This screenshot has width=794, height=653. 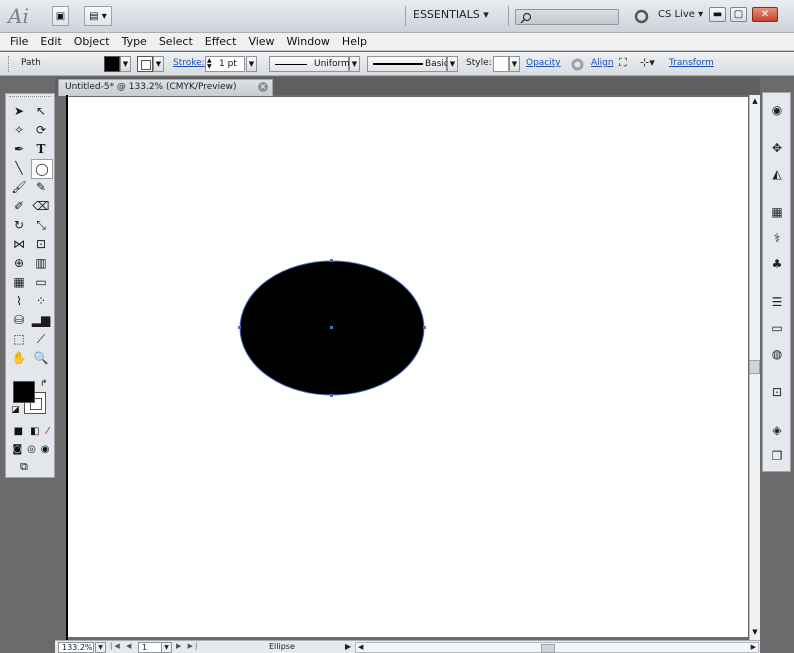 What do you see at coordinates (557, 647) in the screenshot?
I see `horizontal-scrollbar: ◀ ▶` at bounding box center [557, 647].